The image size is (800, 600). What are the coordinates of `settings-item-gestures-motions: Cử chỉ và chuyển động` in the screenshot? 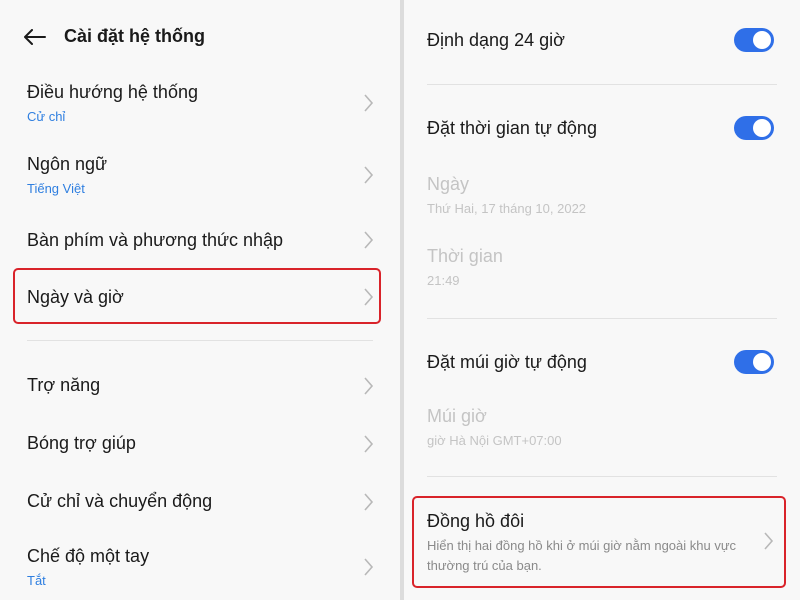 It's located at (200, 502).